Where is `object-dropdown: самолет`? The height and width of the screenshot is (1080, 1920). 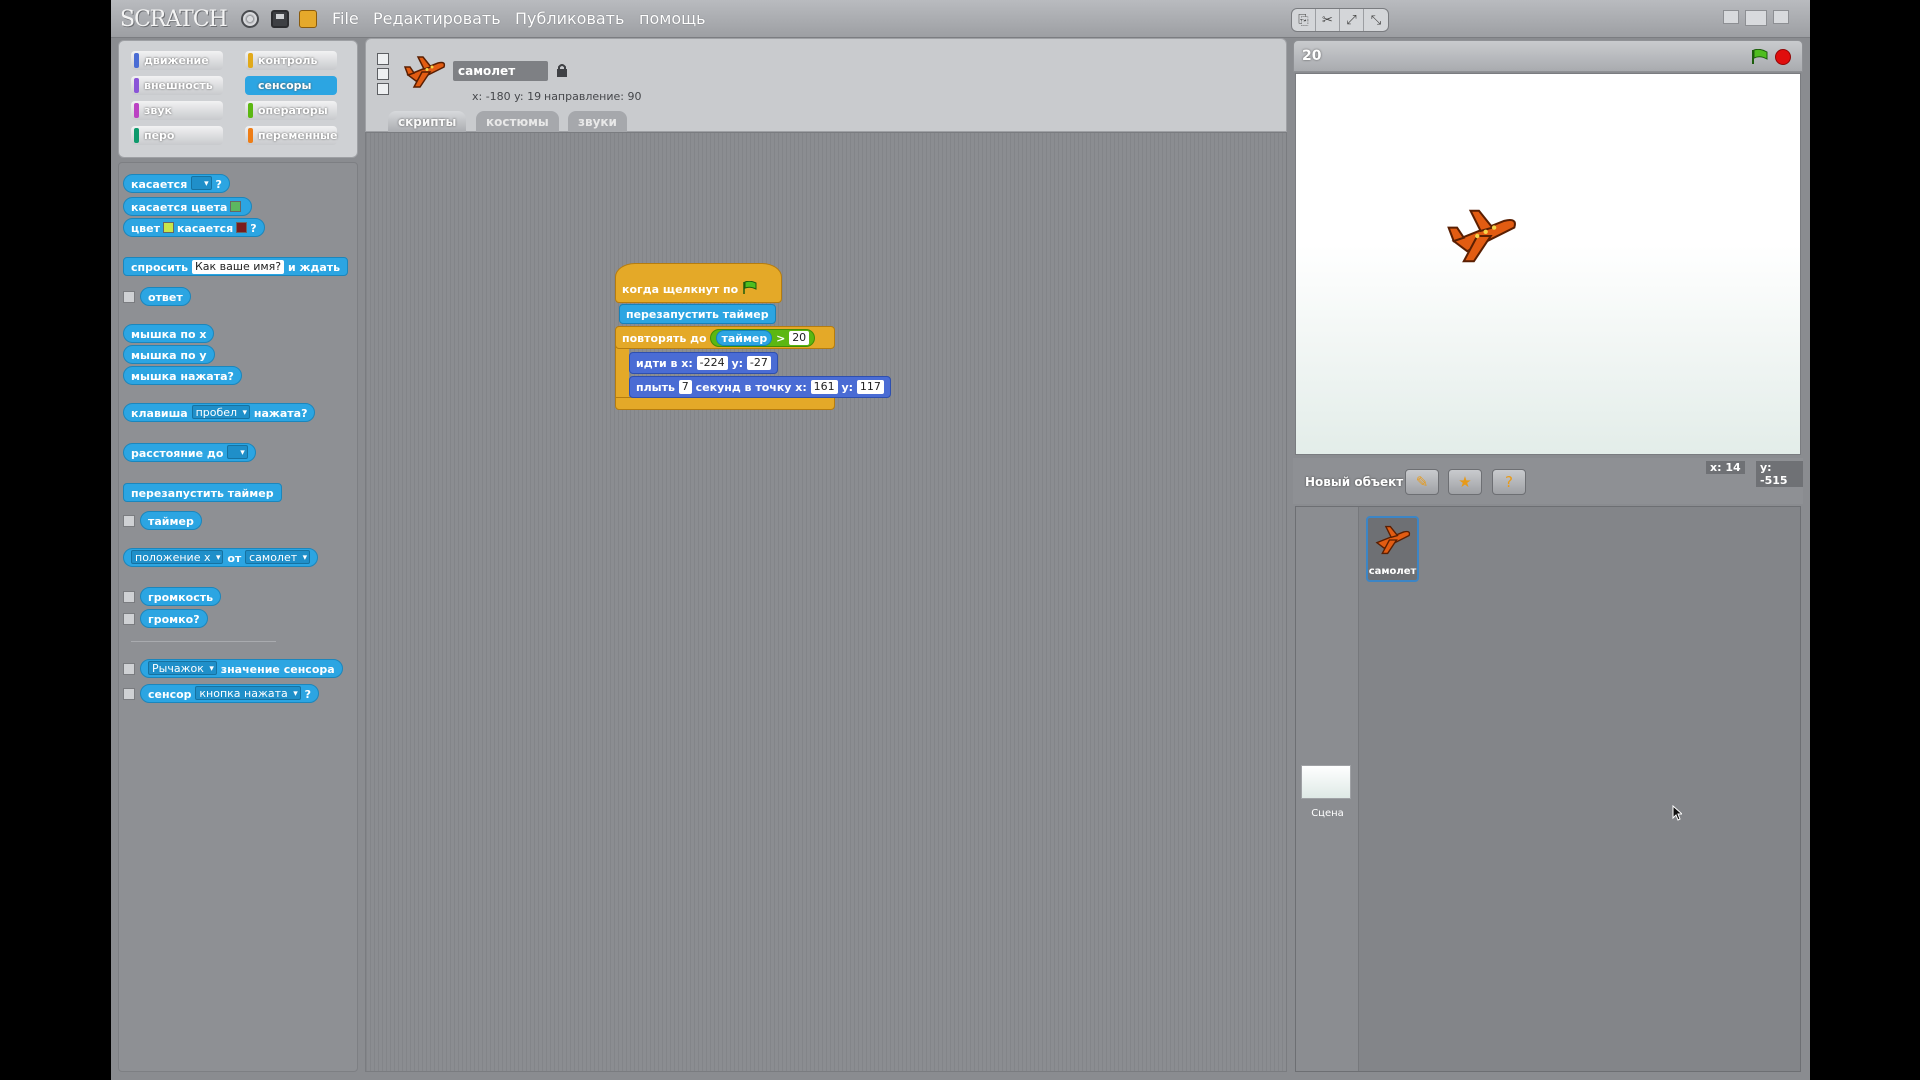
object-dropdown: самолет is located at coordinates (278, 557).